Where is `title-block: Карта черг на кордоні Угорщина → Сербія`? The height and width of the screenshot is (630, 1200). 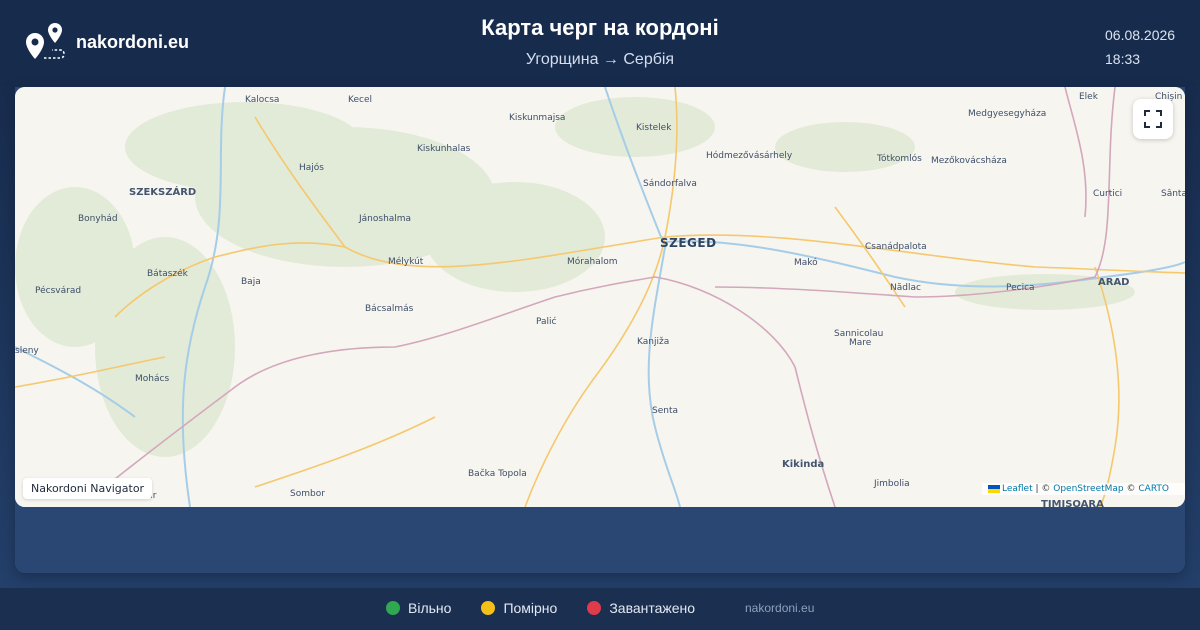
title-block: Карта черг на кордоні Угорщина → Сербія is located at coordinates (600, 42).